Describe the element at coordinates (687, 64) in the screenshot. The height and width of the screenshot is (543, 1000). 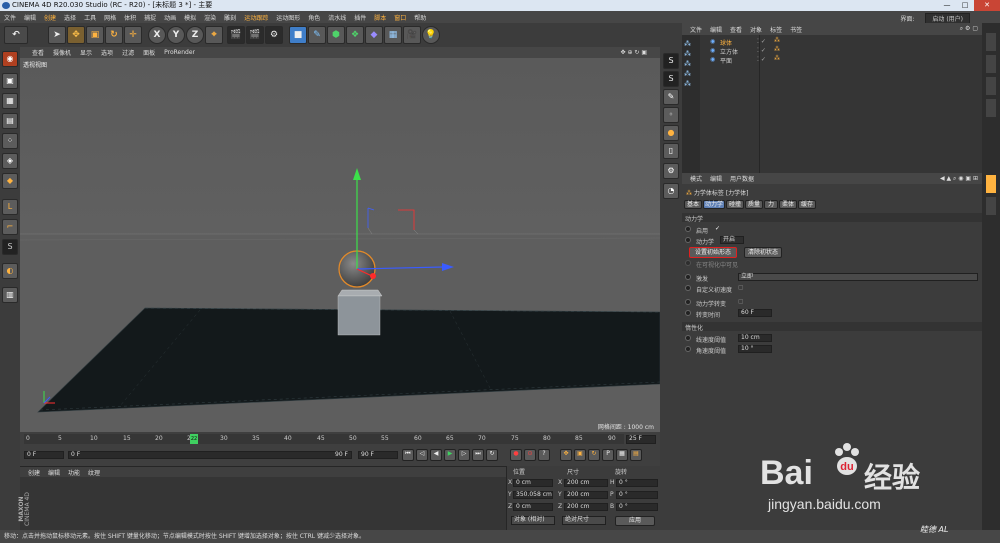
I see `object-filter-icons: ⁂ ⁂ ⁂ ⁂ ⁂` at that location.